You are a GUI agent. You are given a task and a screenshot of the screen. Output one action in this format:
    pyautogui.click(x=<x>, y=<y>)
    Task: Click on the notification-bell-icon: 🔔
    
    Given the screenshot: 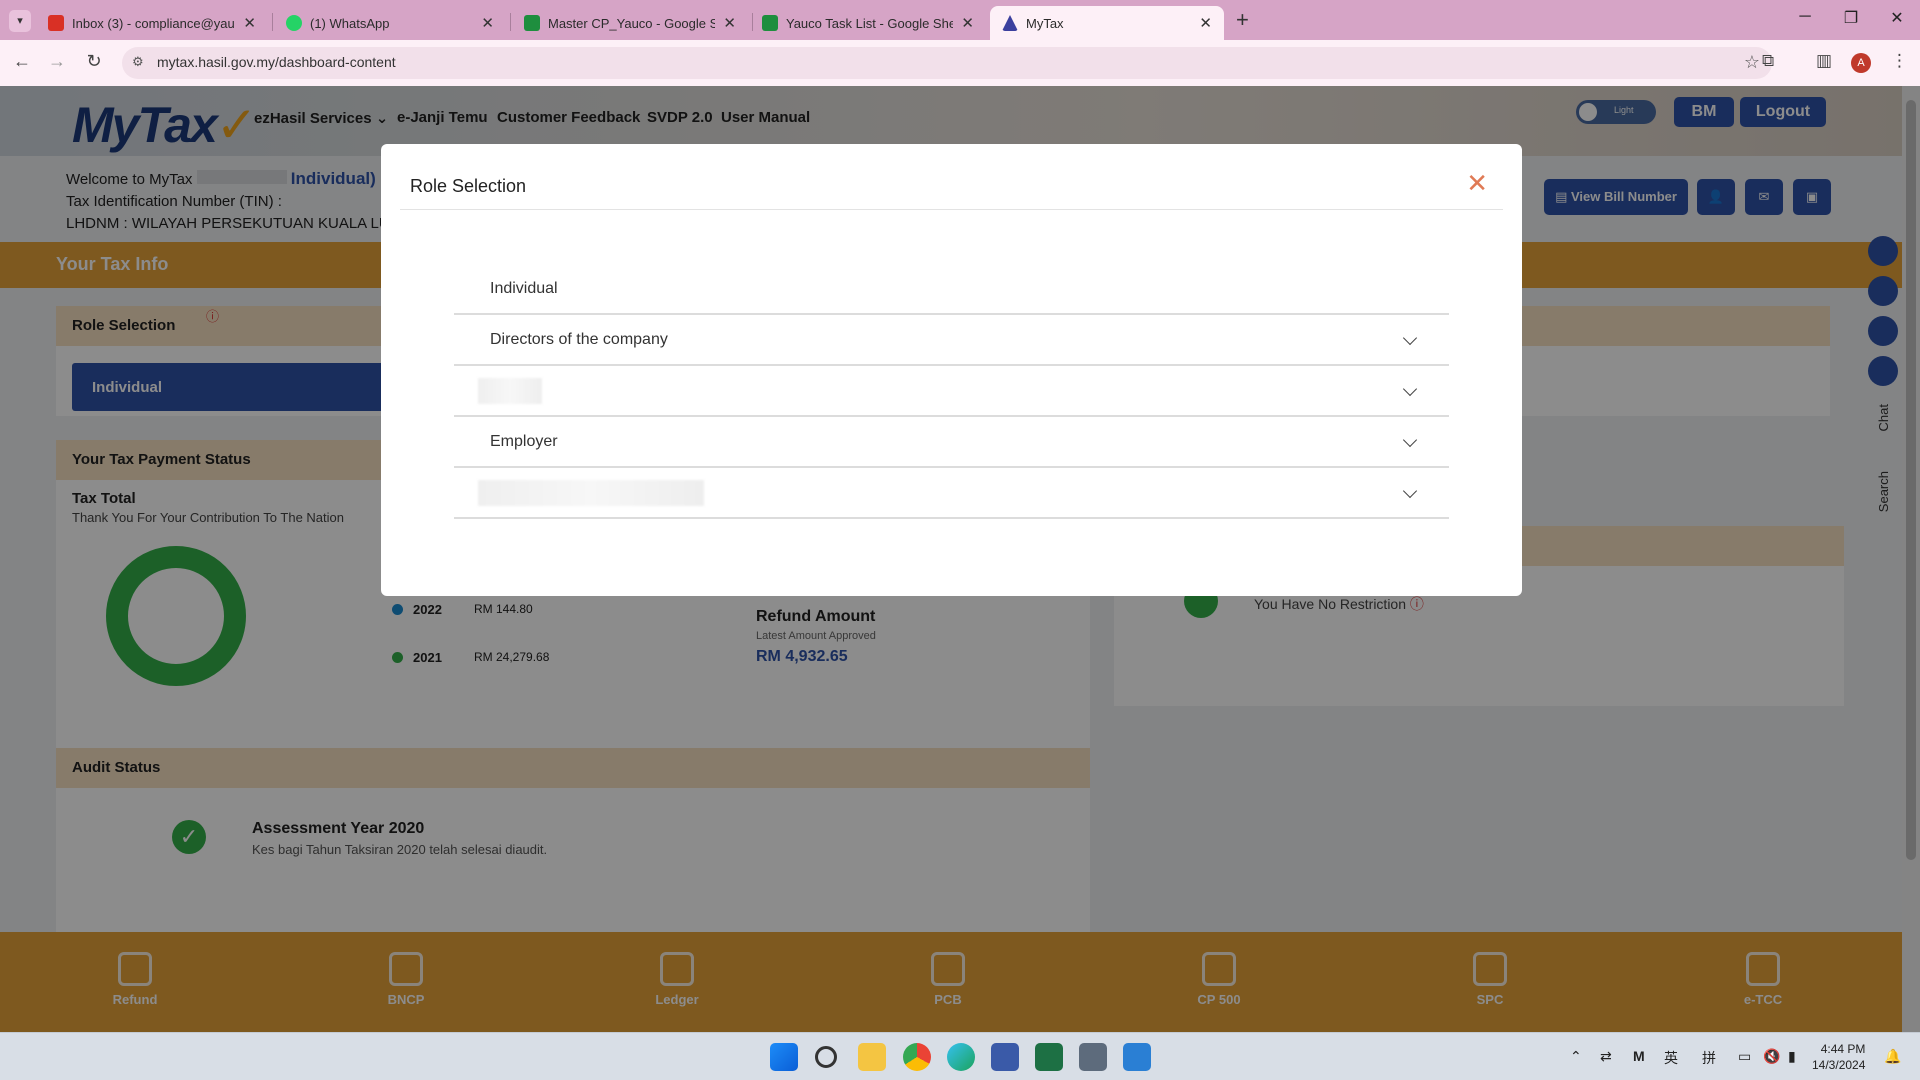 What is the action you would take?
    pyautogui.click(x=1892, y=1056)
    